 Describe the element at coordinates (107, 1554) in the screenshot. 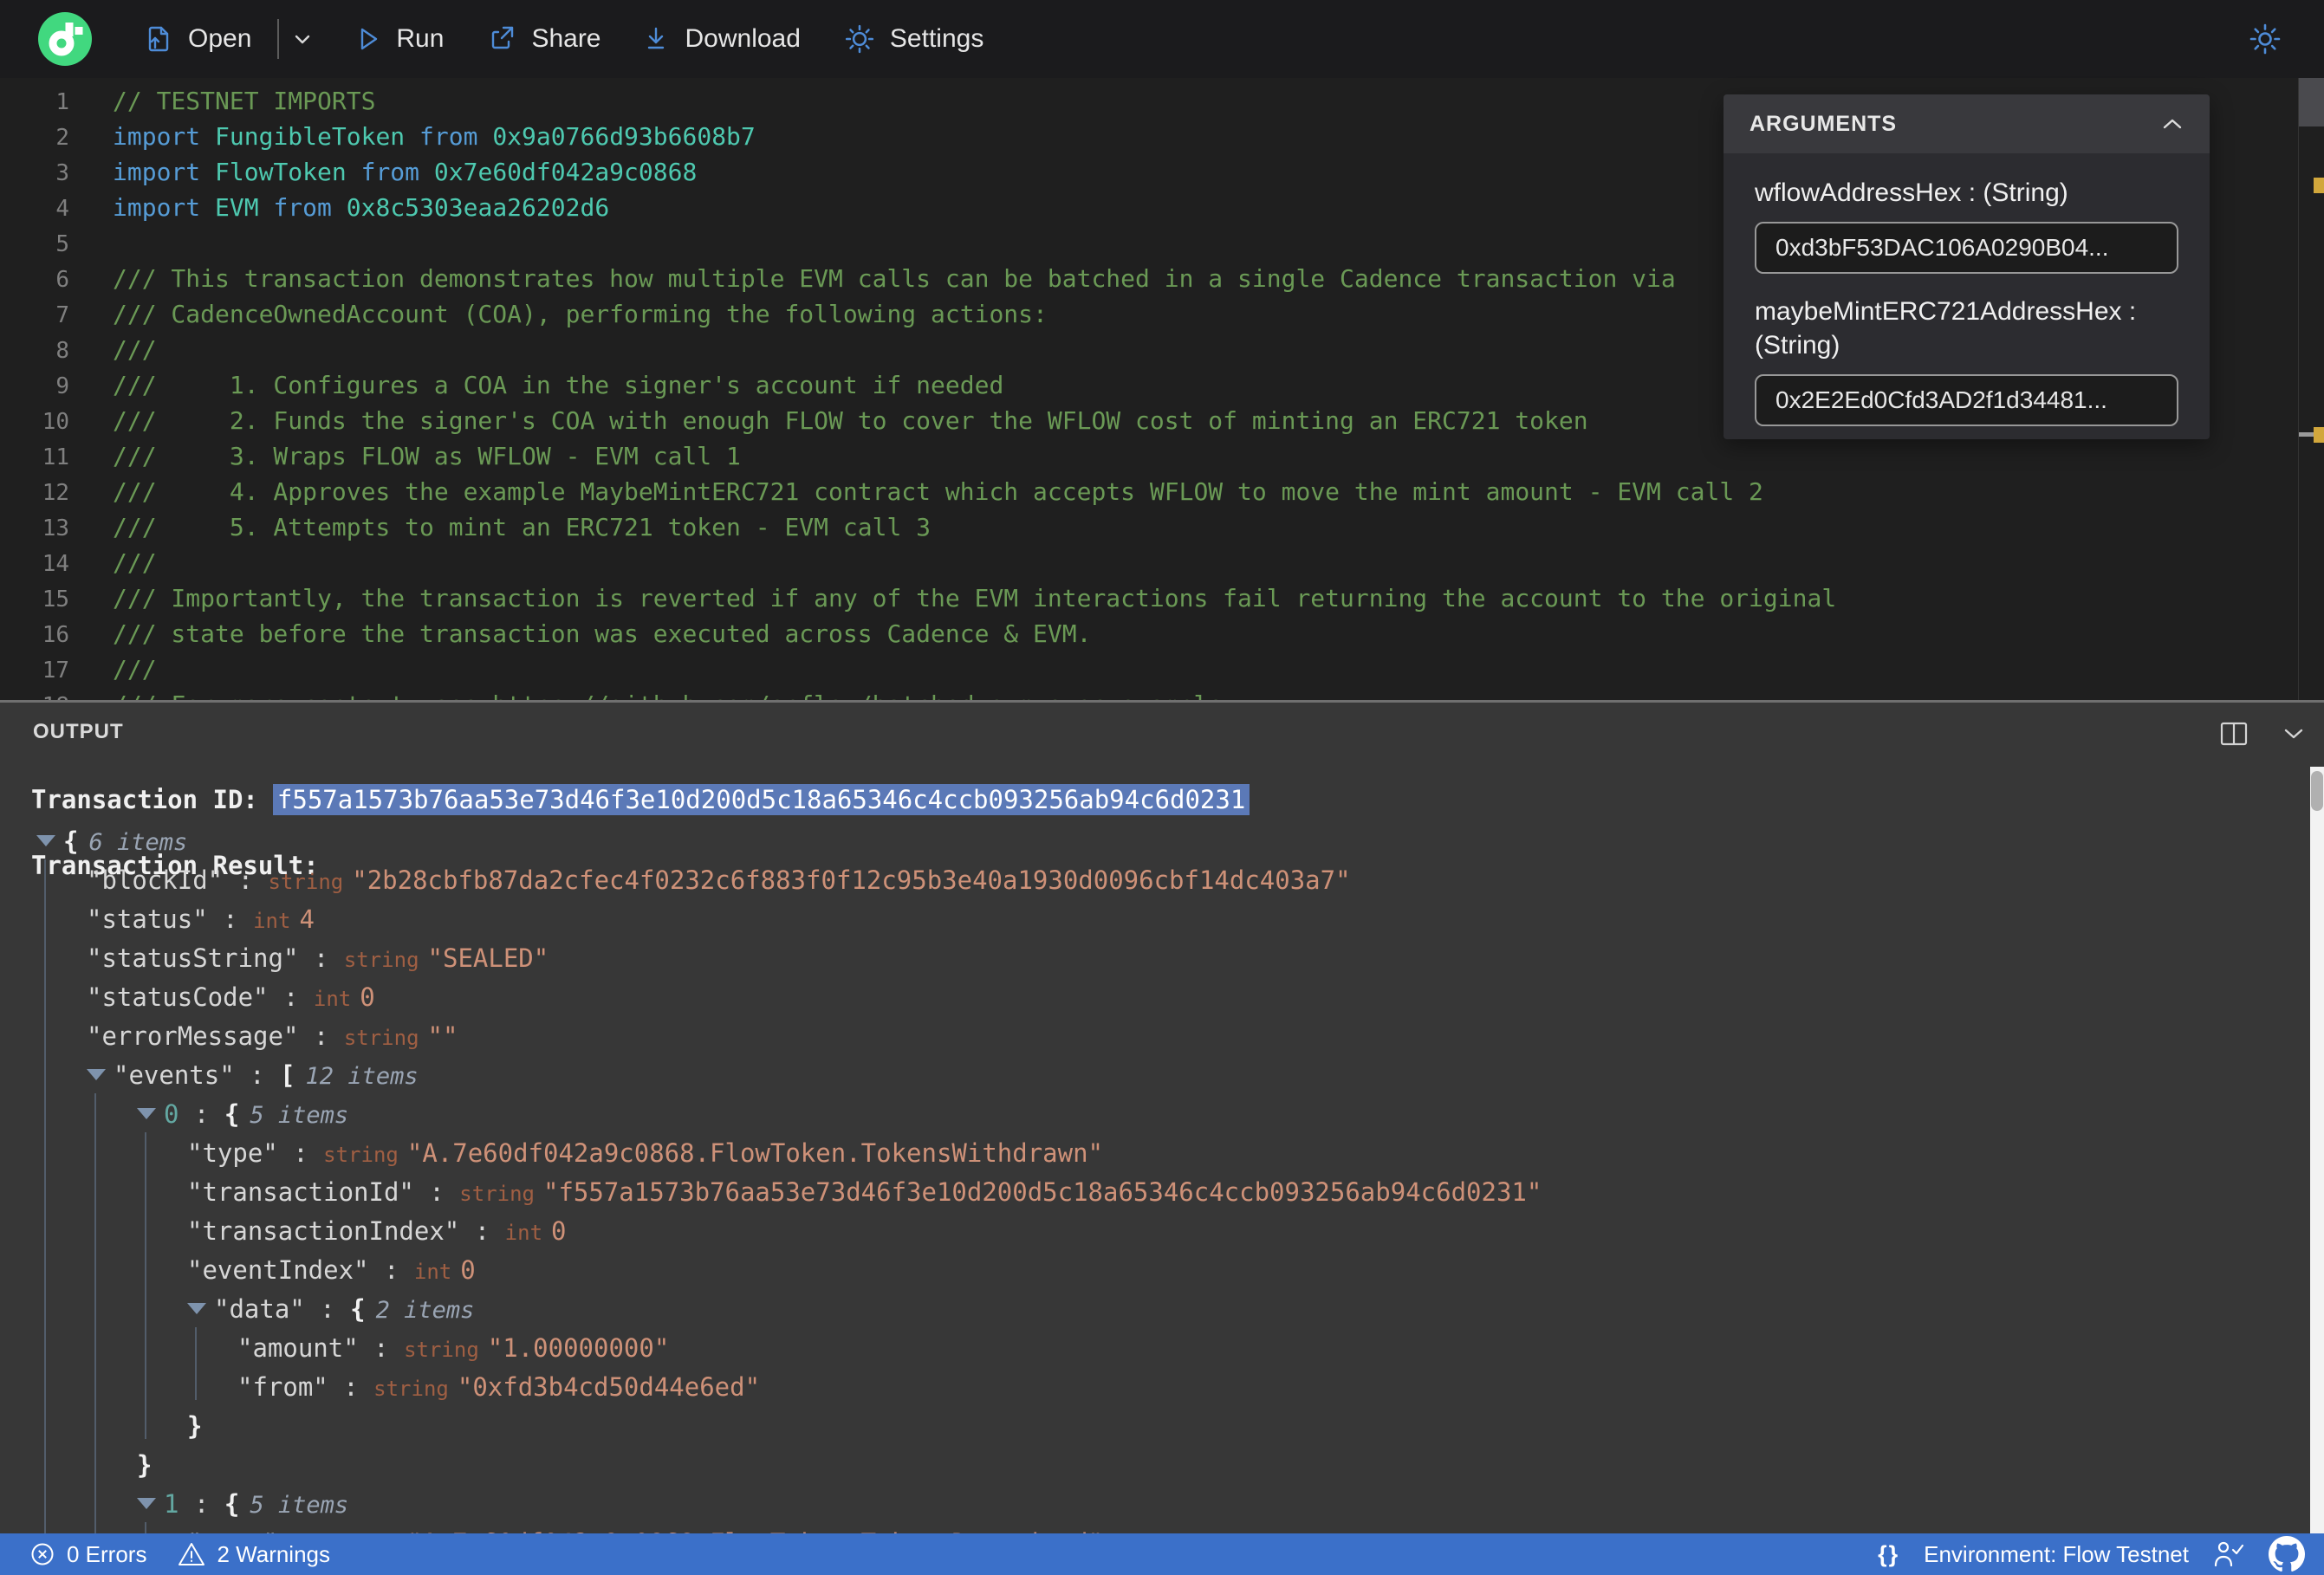

I see `errors-status-label: 0 Errors` at that location.